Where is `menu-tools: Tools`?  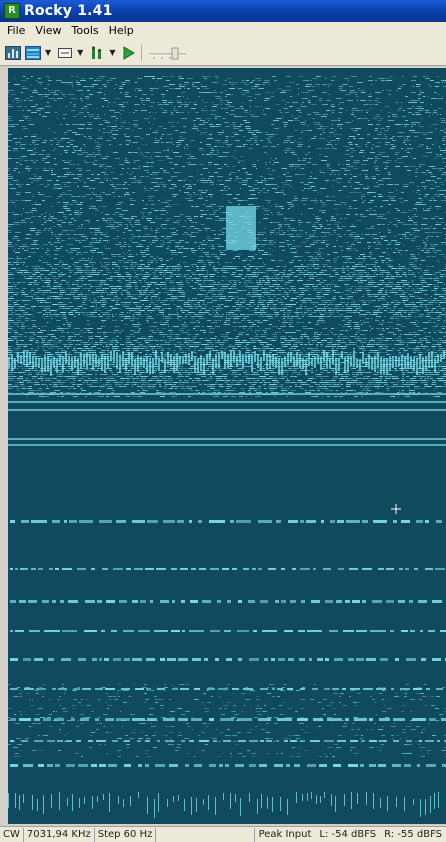
menu-tools: Tools is located at coordinates (85, 31).